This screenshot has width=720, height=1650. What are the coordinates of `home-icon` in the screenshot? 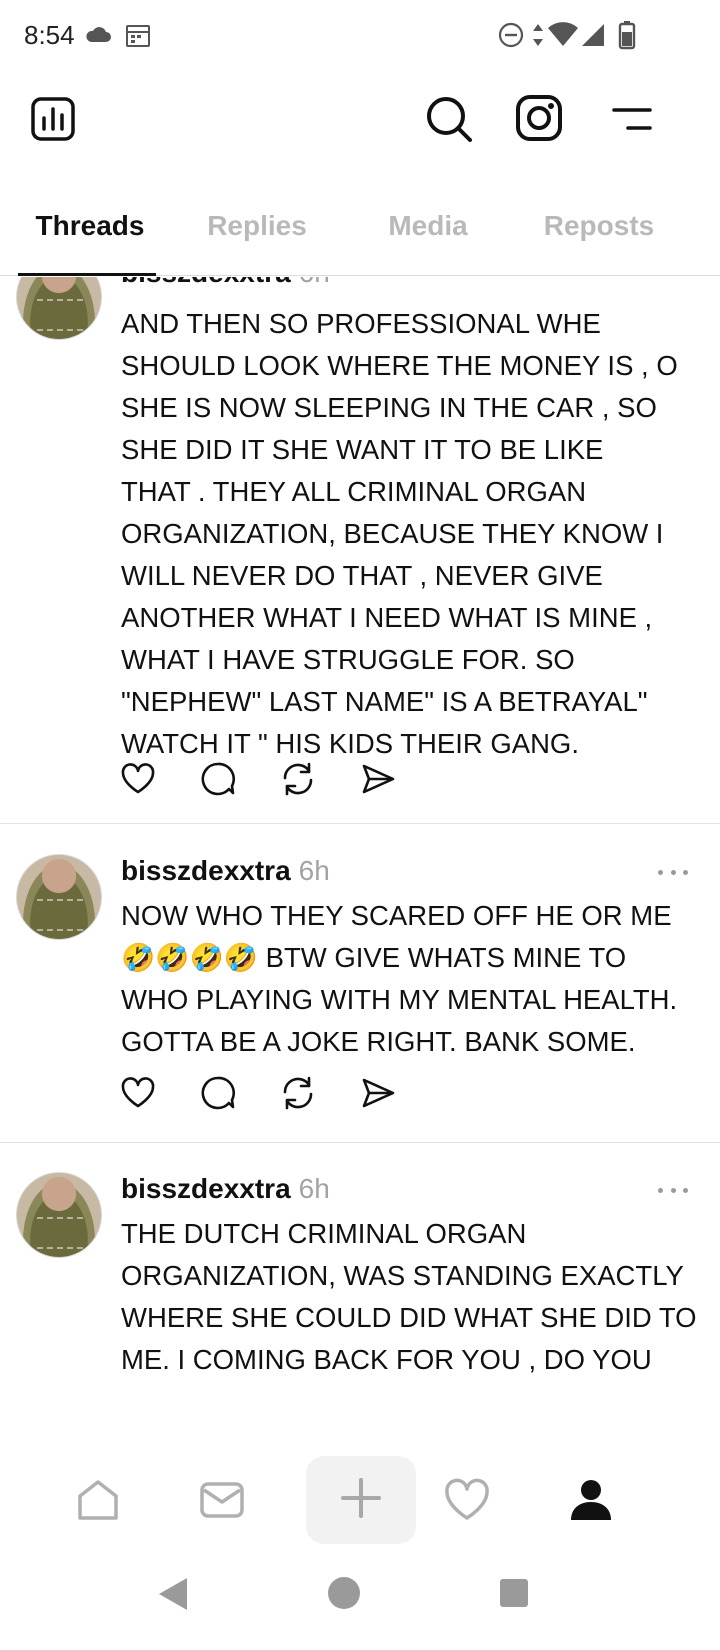 It's located at (98, 1500).